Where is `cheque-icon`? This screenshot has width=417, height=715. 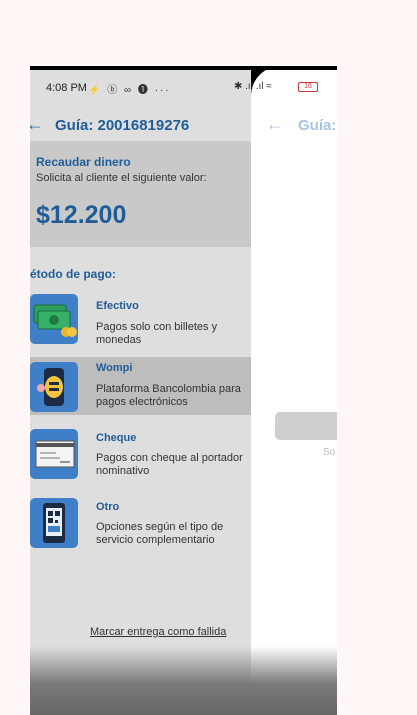
cheque-icon is located at coordinates (54, 454).